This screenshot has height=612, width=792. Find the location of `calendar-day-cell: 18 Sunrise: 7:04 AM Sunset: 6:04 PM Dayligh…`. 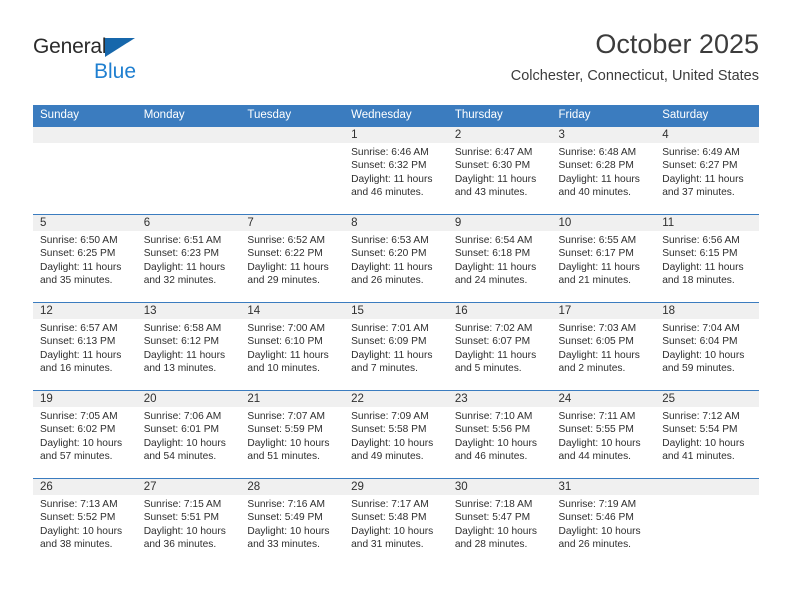

calendar-day-cell: 18 Sunrise: 7:04 AM Sunset: 6:04 PM Dayligh… is located at coordinates (707, 346).